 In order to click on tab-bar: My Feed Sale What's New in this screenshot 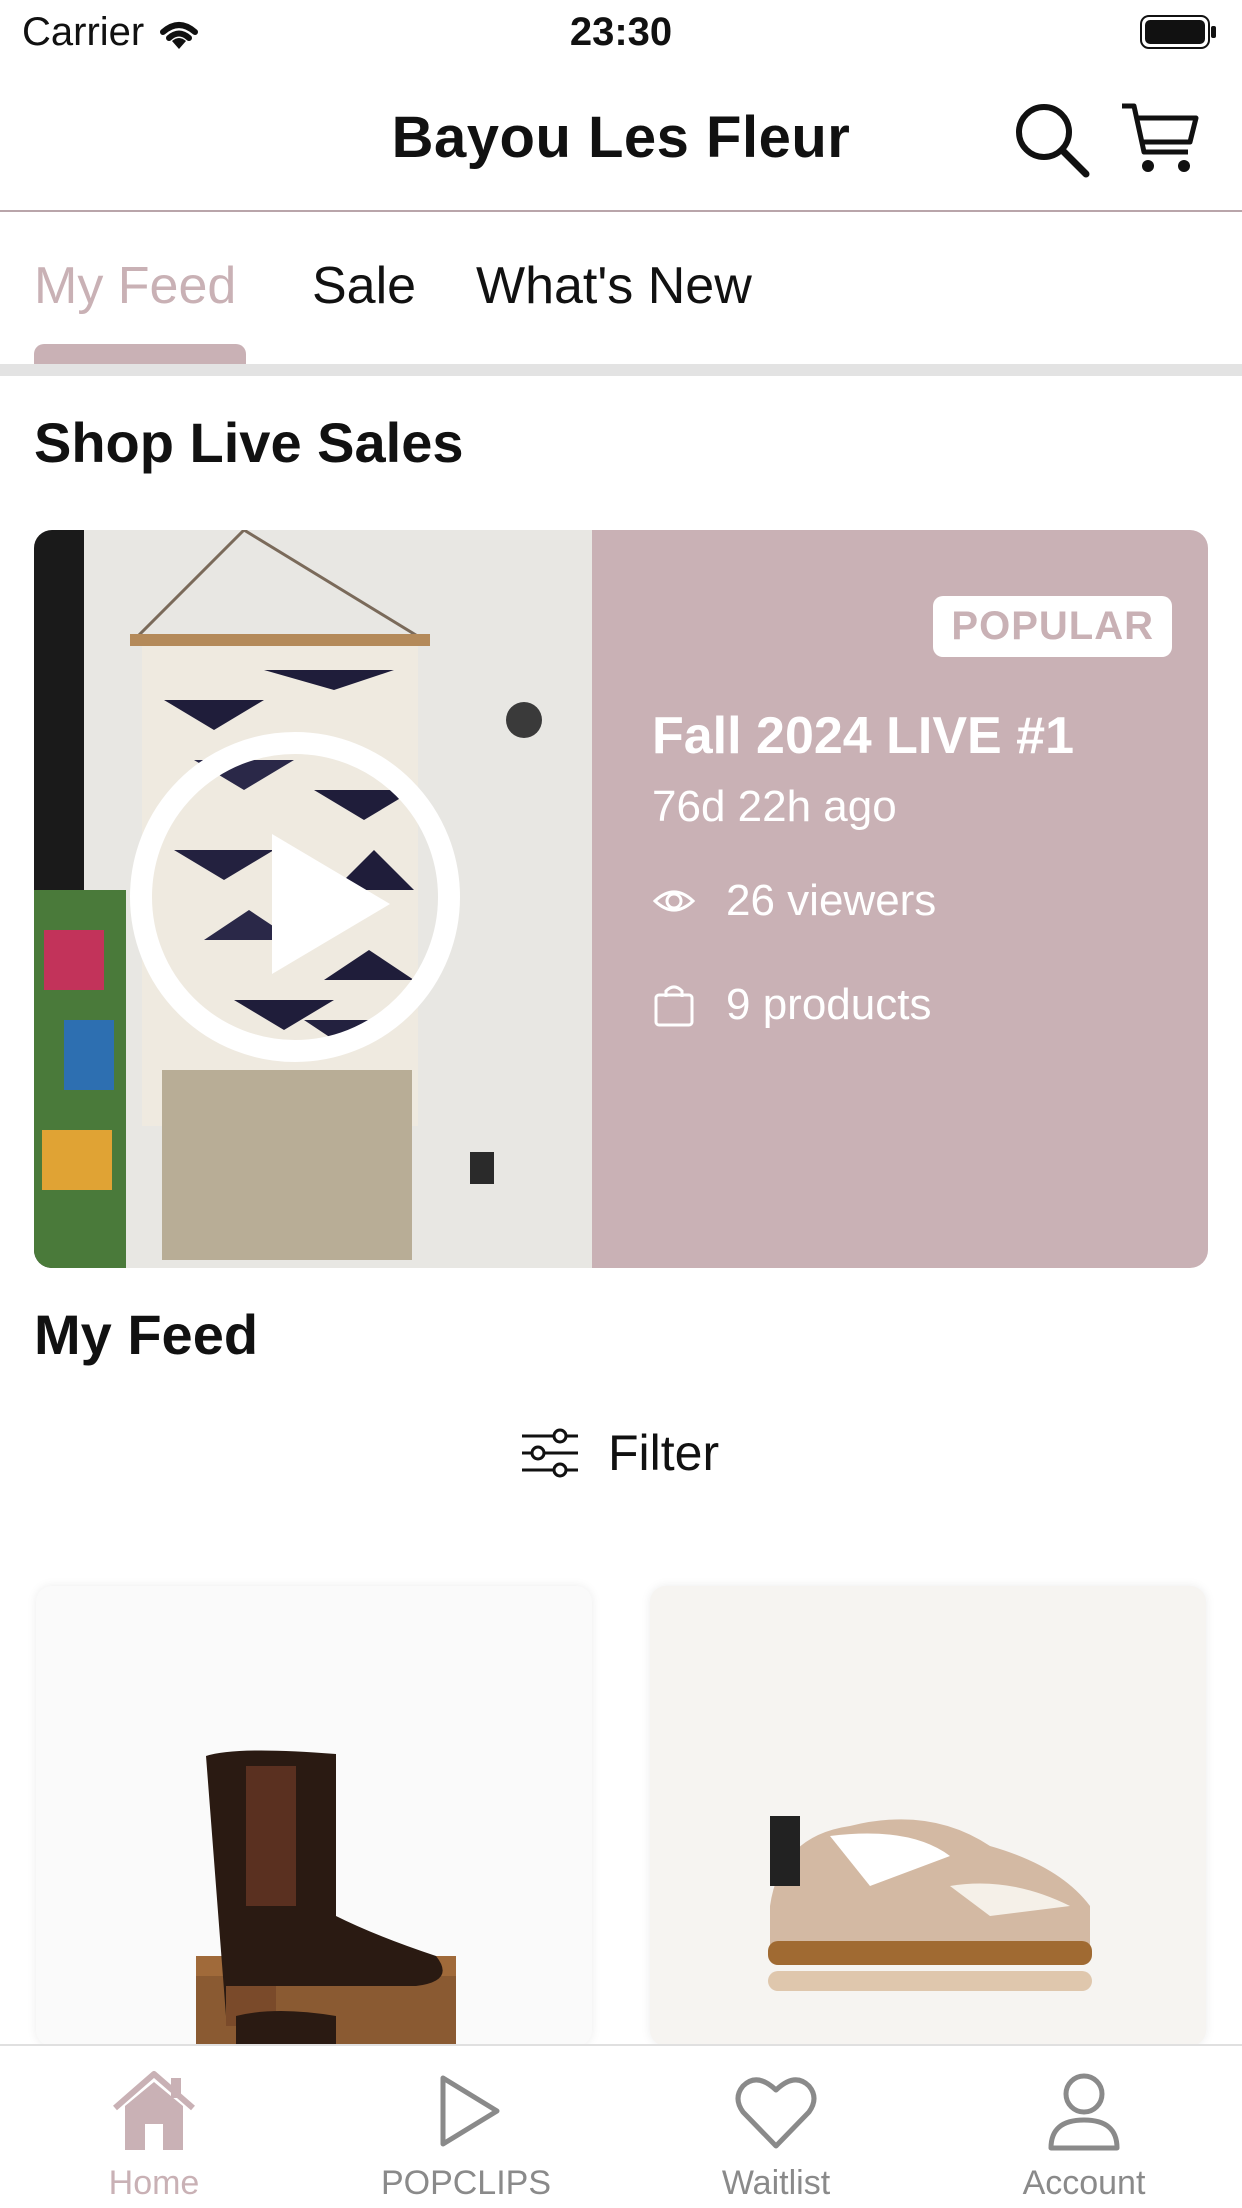, I will do `click(621, 289)`.